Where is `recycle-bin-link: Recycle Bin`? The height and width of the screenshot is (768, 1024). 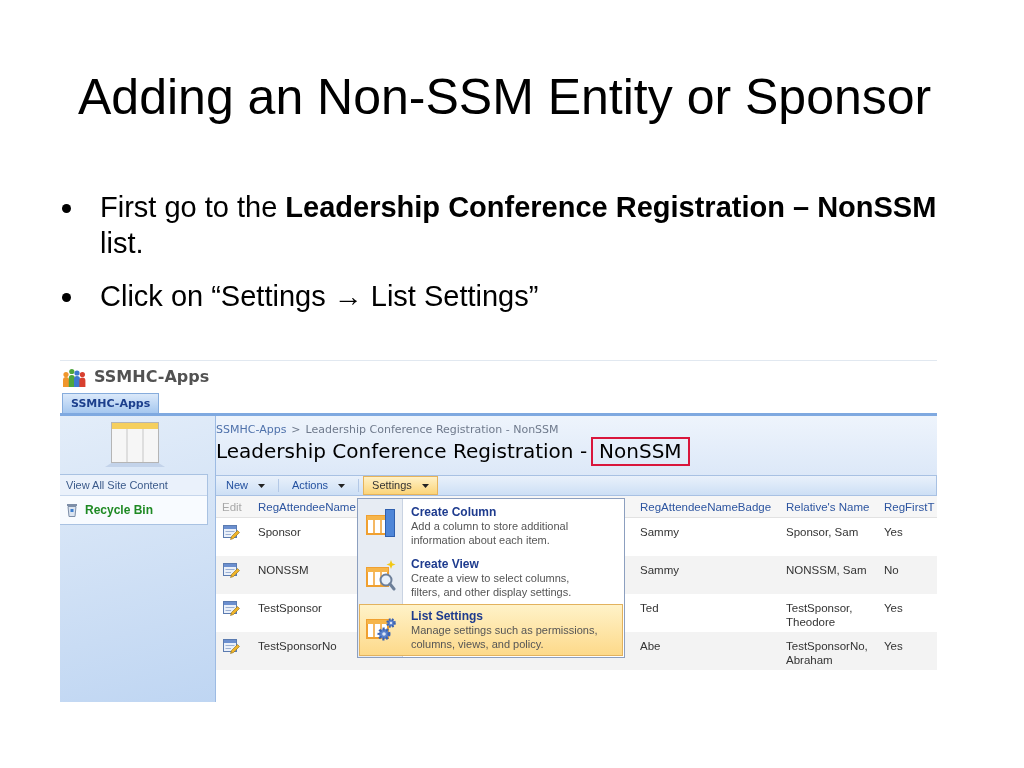 recycle-bin-link: Recycle Bin is located at coordinates (133, 510).